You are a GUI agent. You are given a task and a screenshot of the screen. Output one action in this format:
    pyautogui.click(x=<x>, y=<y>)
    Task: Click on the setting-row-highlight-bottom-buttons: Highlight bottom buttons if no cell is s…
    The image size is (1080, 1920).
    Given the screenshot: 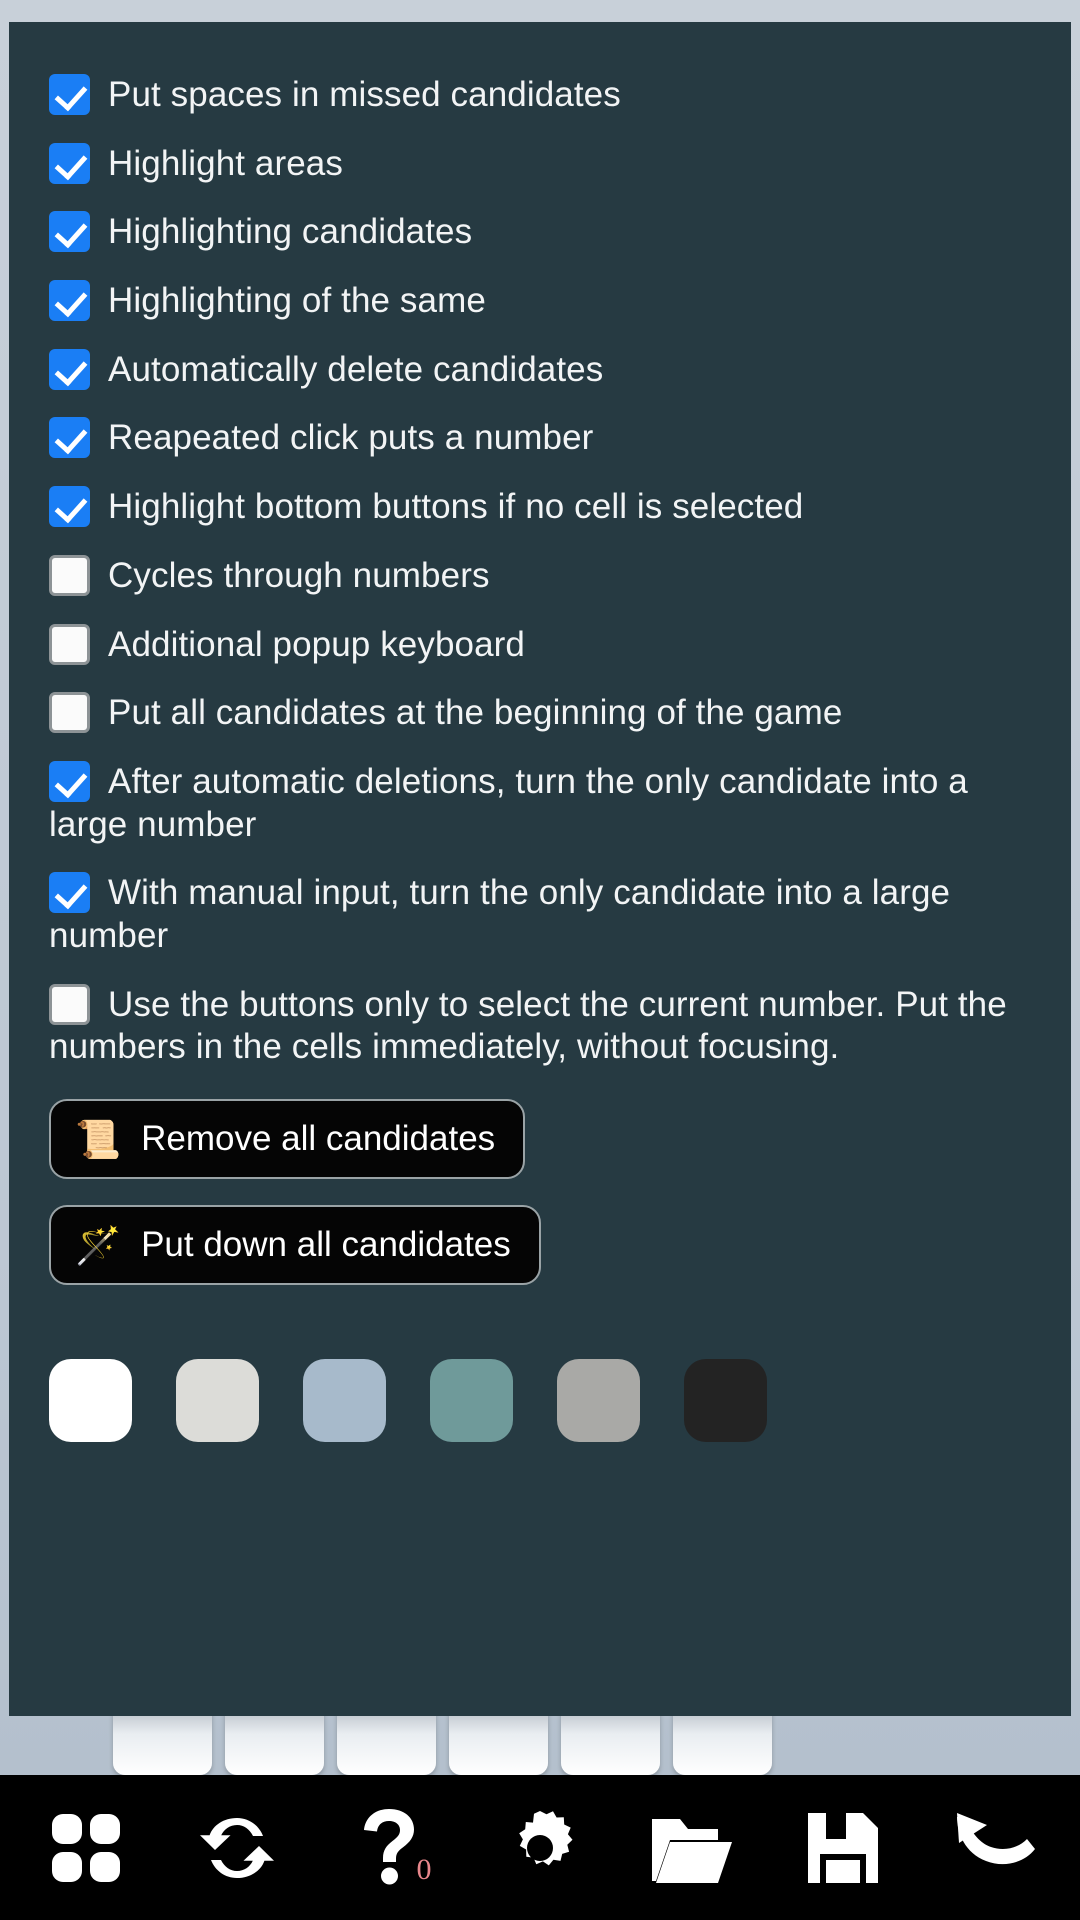 What is the action you would take?
    pyautogui.click(x=540, y=507)
    